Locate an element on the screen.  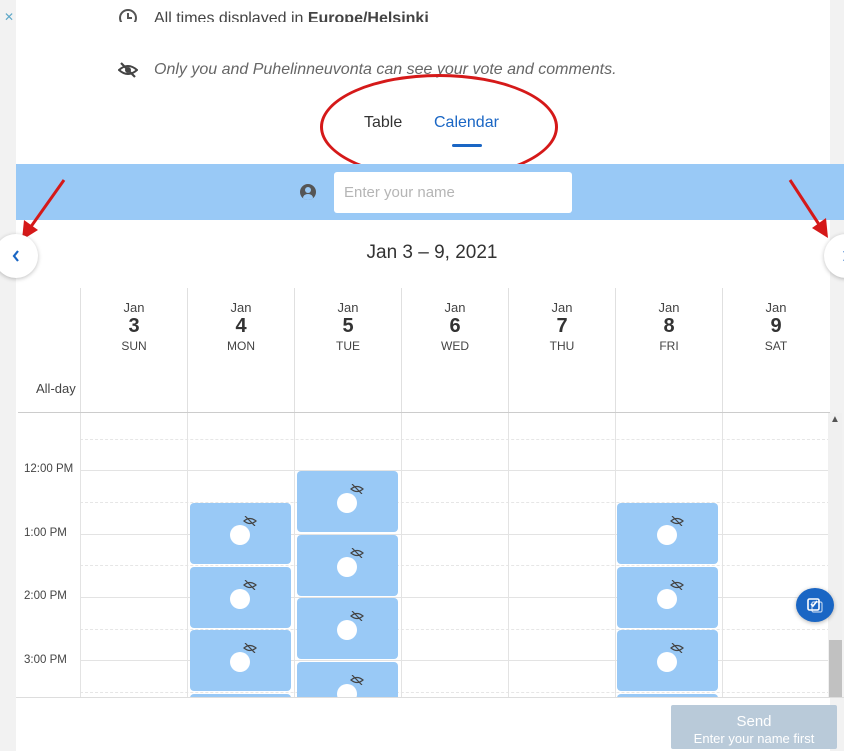
time-label-12pm: 12:00 PM is located at coordinates (49, 469).